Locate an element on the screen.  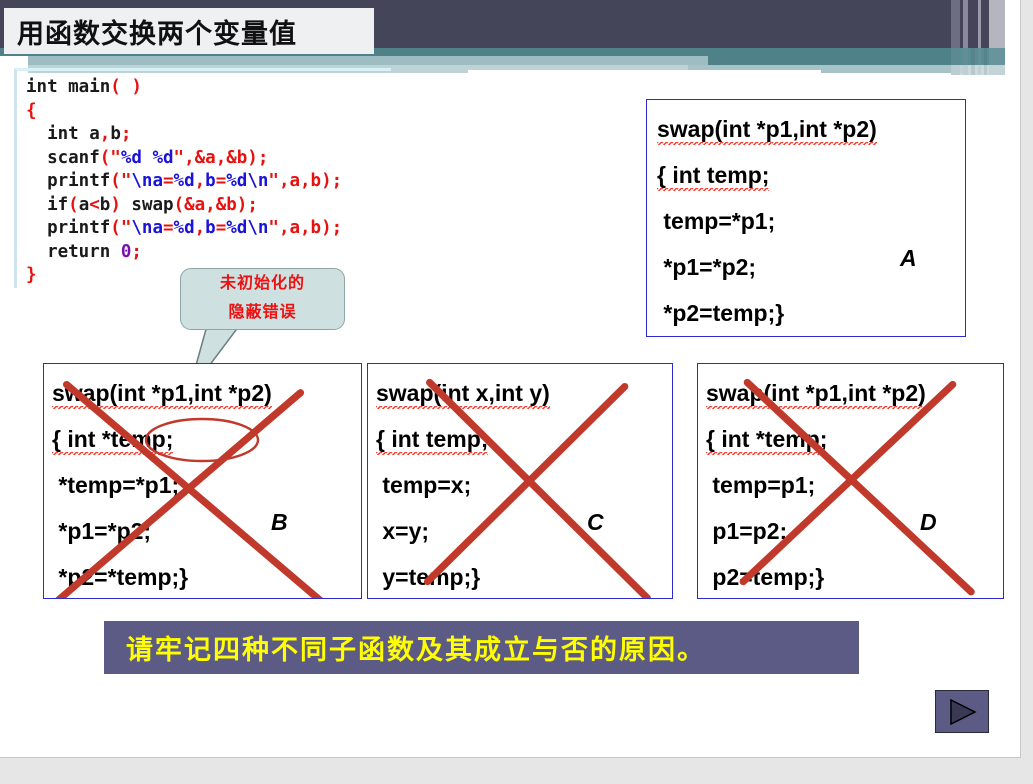
answer-c-line-4: y=temp;} is located at coordinates (428, 577).